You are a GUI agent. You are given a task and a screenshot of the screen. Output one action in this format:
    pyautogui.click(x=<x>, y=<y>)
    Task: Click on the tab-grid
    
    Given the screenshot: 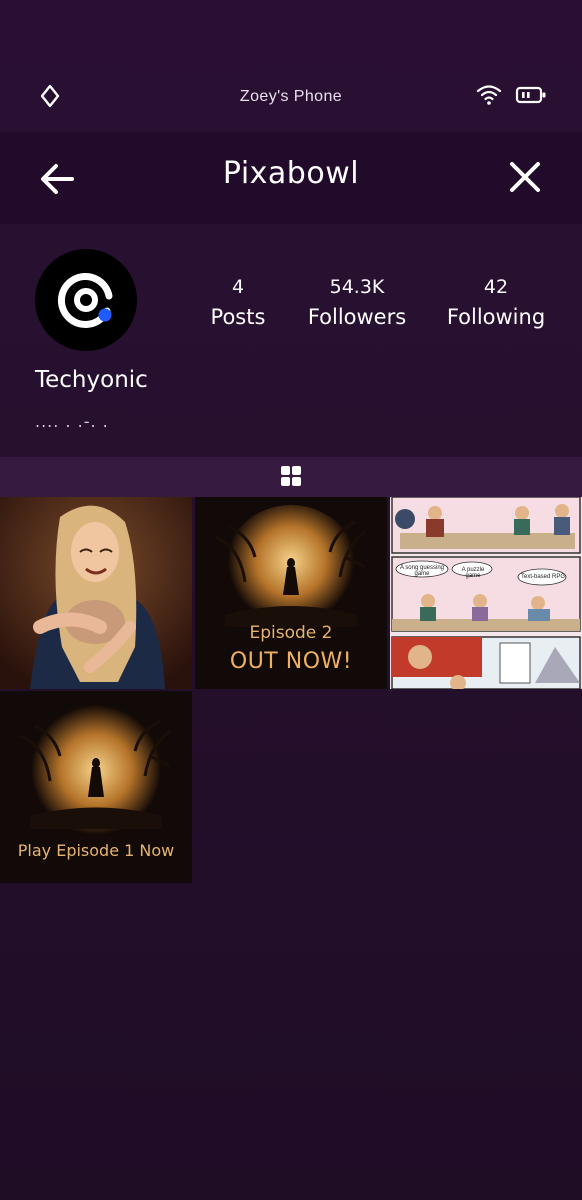 What is the action you would take?
    pyautogui.click(x=291, y=477)
    